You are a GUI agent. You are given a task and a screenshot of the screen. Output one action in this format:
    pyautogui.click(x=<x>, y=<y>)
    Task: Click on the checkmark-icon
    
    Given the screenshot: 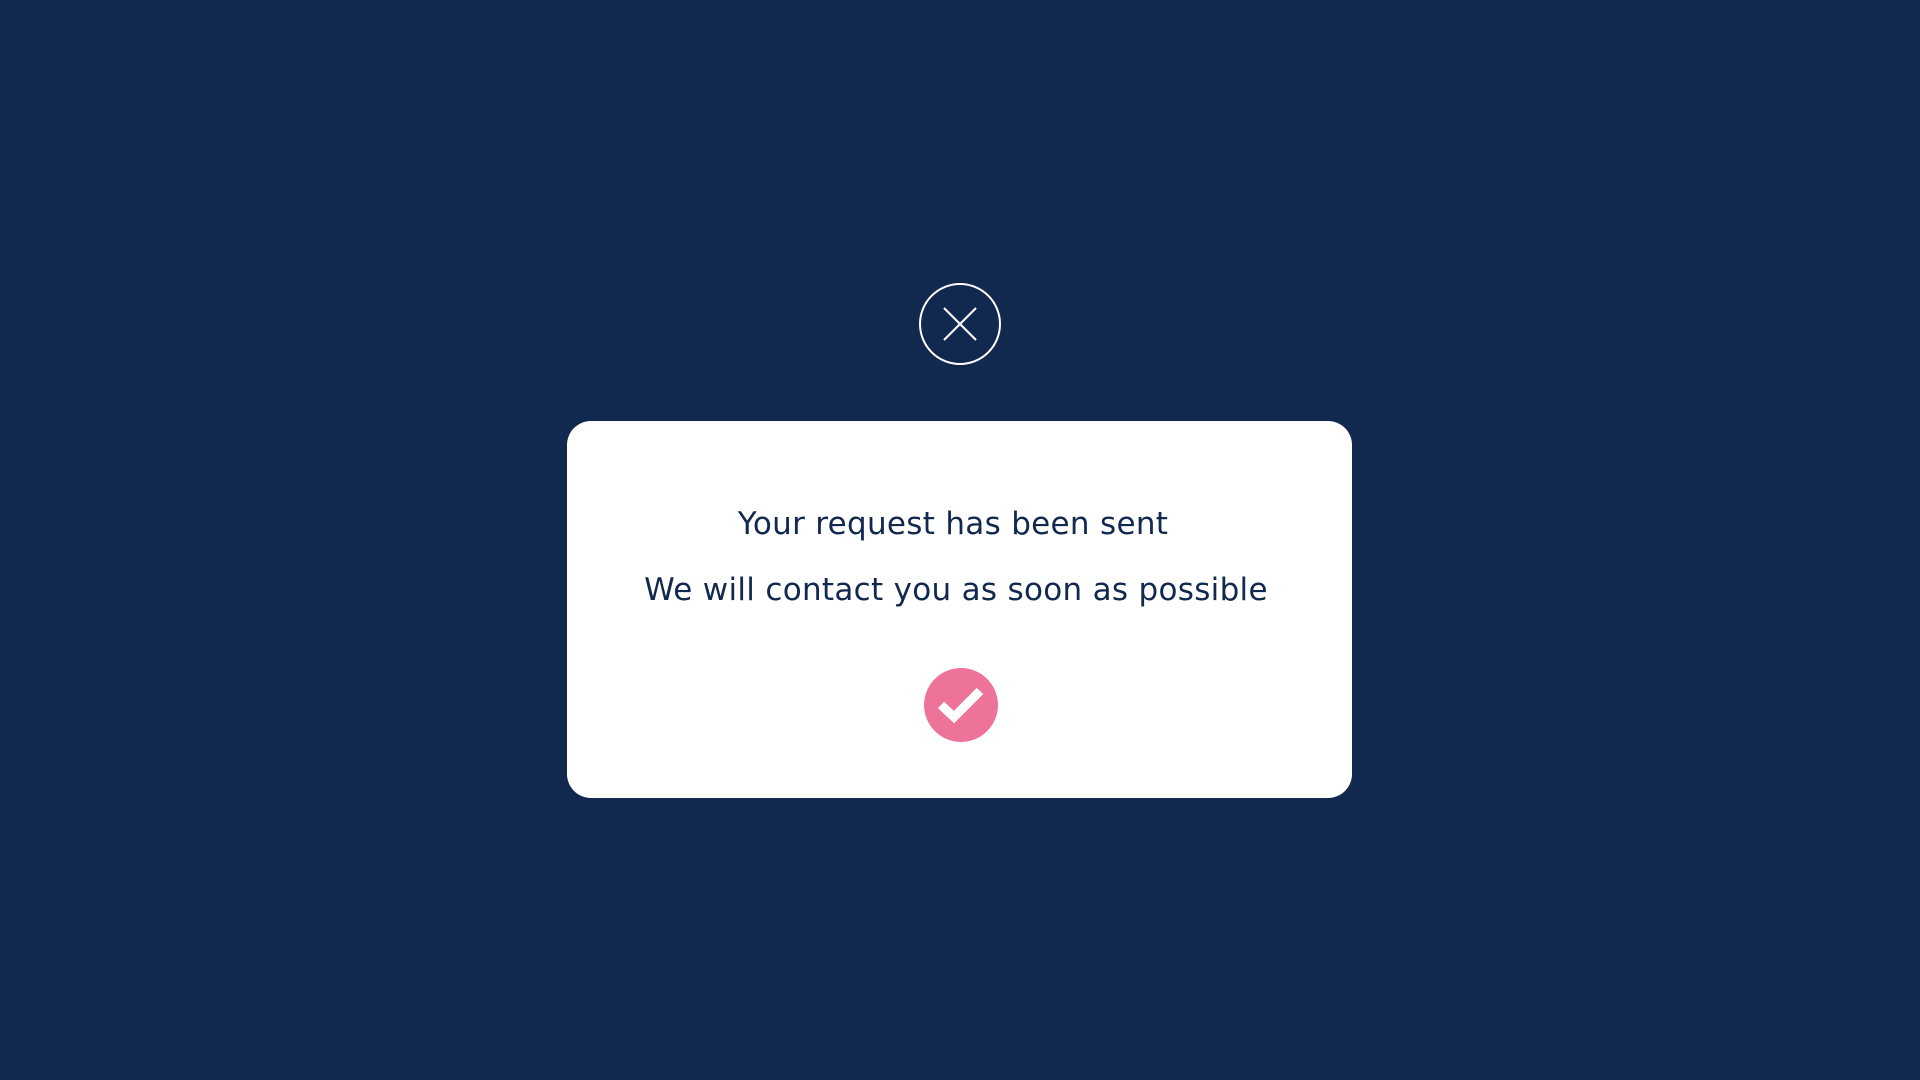 What is the action you would take?
    pyautogui.click(x=961, y=705)
    